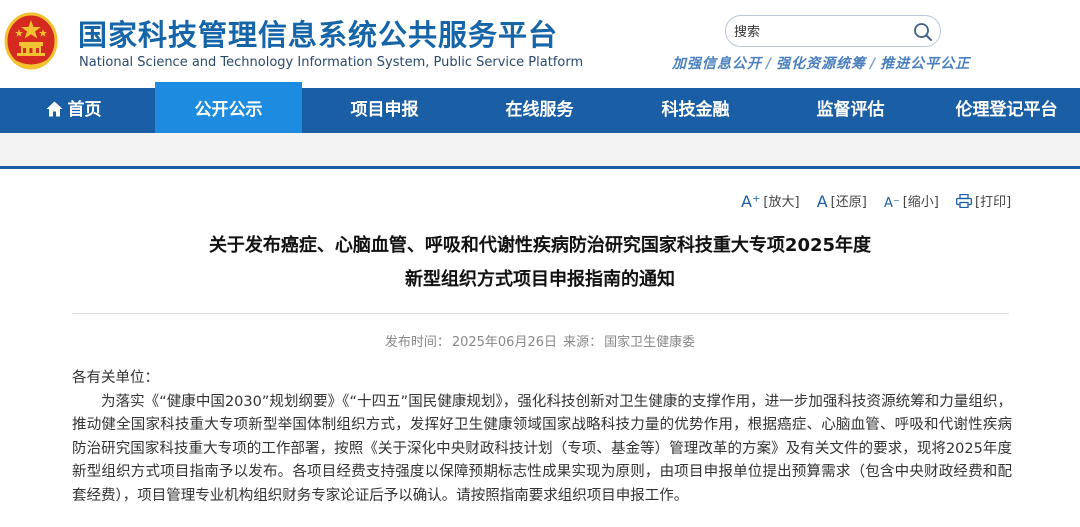  What do you see at coordinates (540, 279) in the screenshot?
I see `article-title-line2: 新型组织方式项目申报指南的通知` at bounding box center [540, 279].